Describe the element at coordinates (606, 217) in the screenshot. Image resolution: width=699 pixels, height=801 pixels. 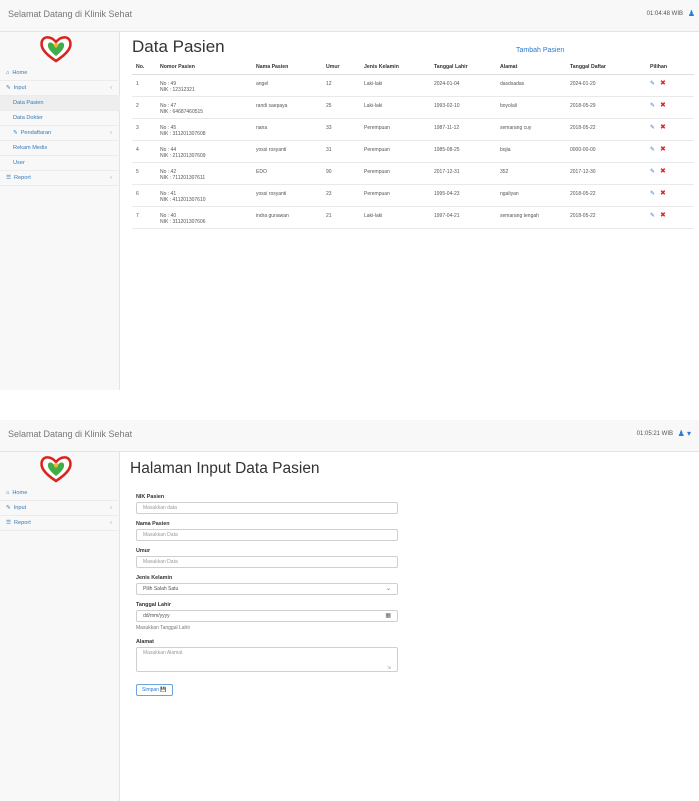
I see `cell-tanggal-daftar: 2018-05-22` at that location.